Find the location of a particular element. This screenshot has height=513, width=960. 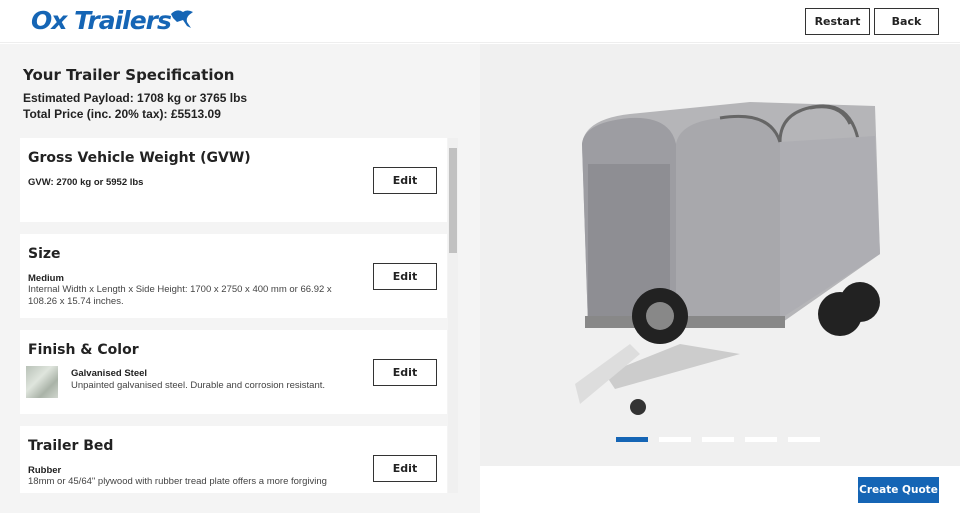

carousel-dots is located at coordinates (718, 439).